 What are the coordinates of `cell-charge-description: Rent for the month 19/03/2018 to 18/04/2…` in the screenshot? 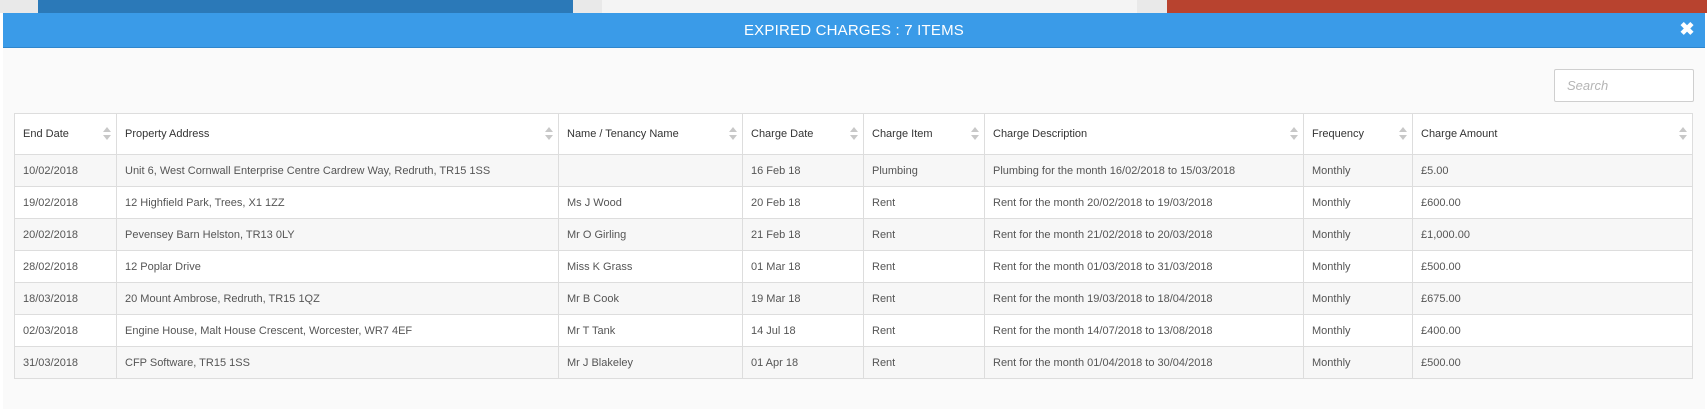 It's located at (1144, 298).